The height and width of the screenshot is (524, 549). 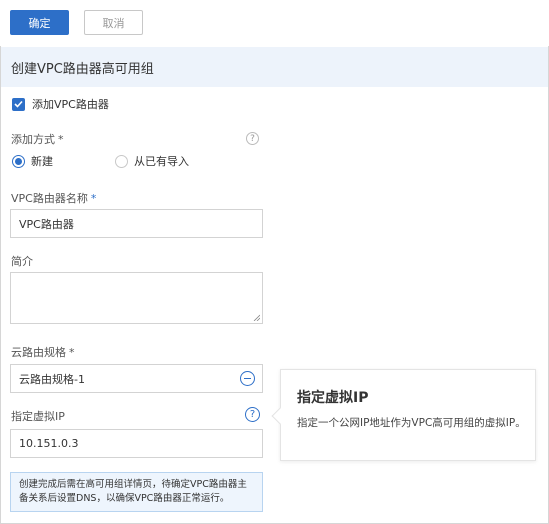 What do you see at coordinates (136, 223) in the screenshot?
I see `router-name-input: VPC路由器` at bounding box center [136, 223].